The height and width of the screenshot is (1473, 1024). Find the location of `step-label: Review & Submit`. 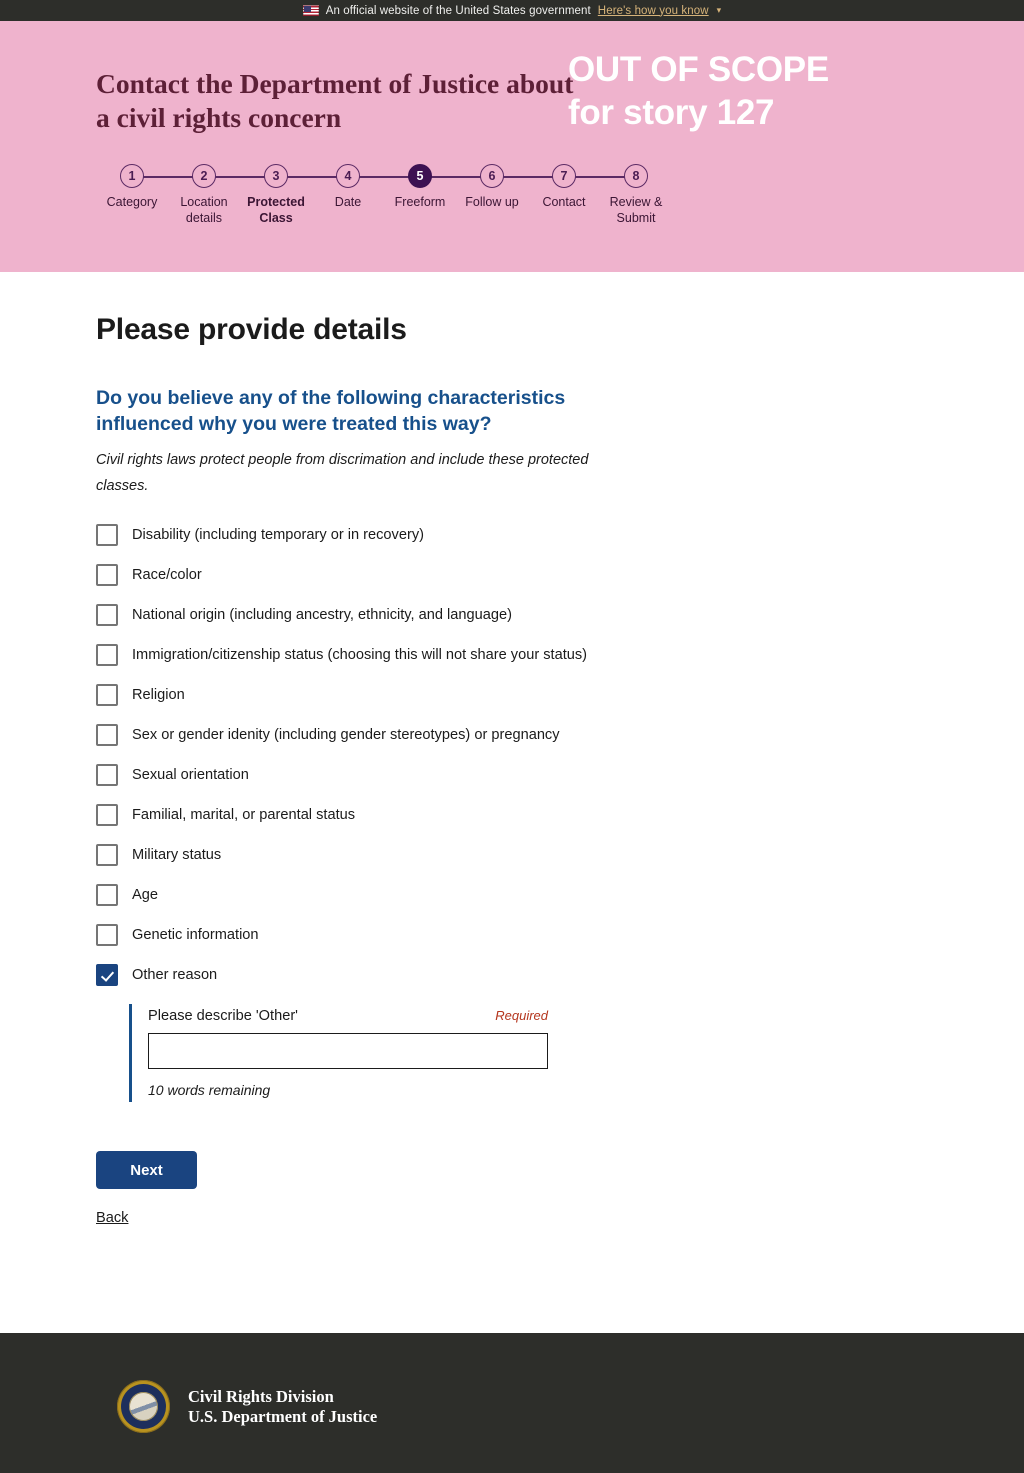

step-label: Review & Submit is located at coordinates (636, 210).